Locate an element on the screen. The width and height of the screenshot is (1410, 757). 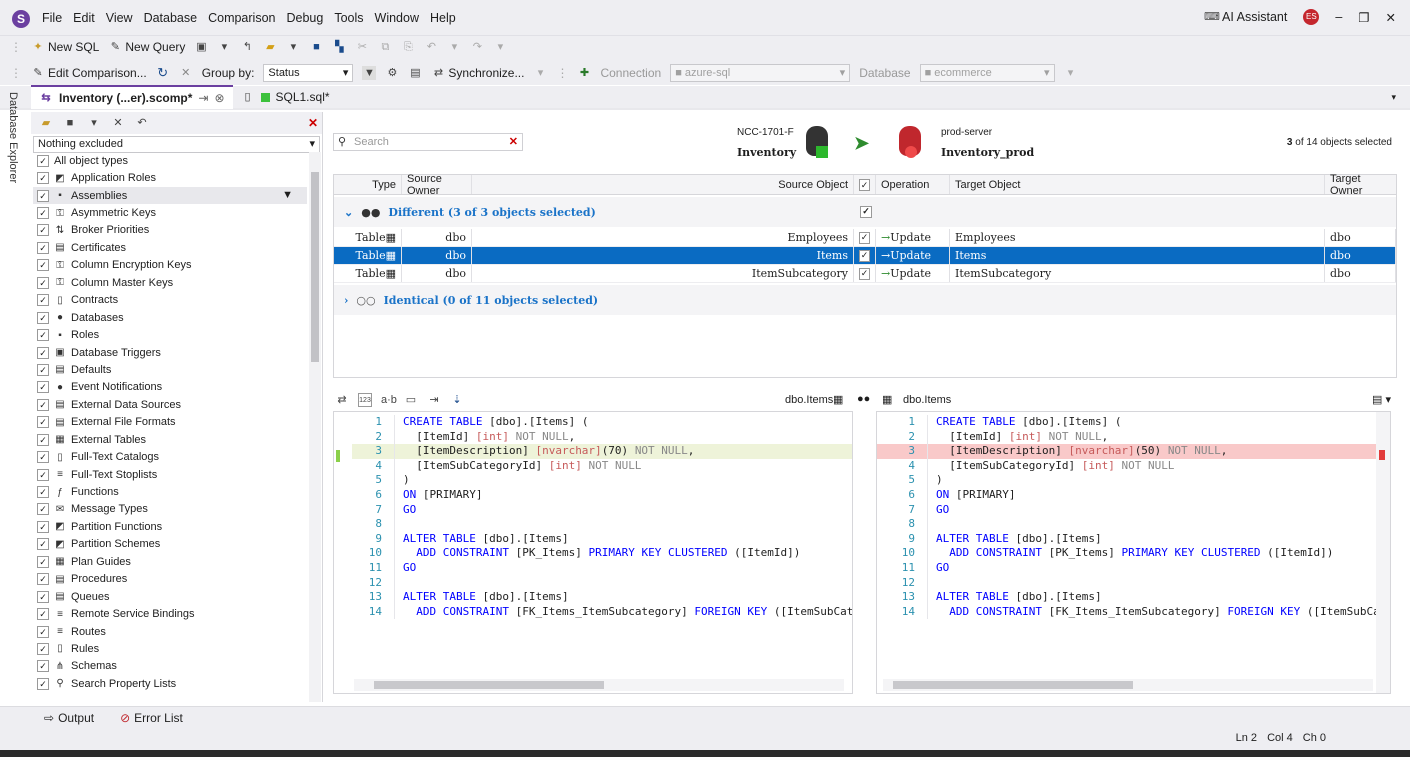
object-type-item: ✓ ⋔ Schemas is located at coordinates (170, 666).